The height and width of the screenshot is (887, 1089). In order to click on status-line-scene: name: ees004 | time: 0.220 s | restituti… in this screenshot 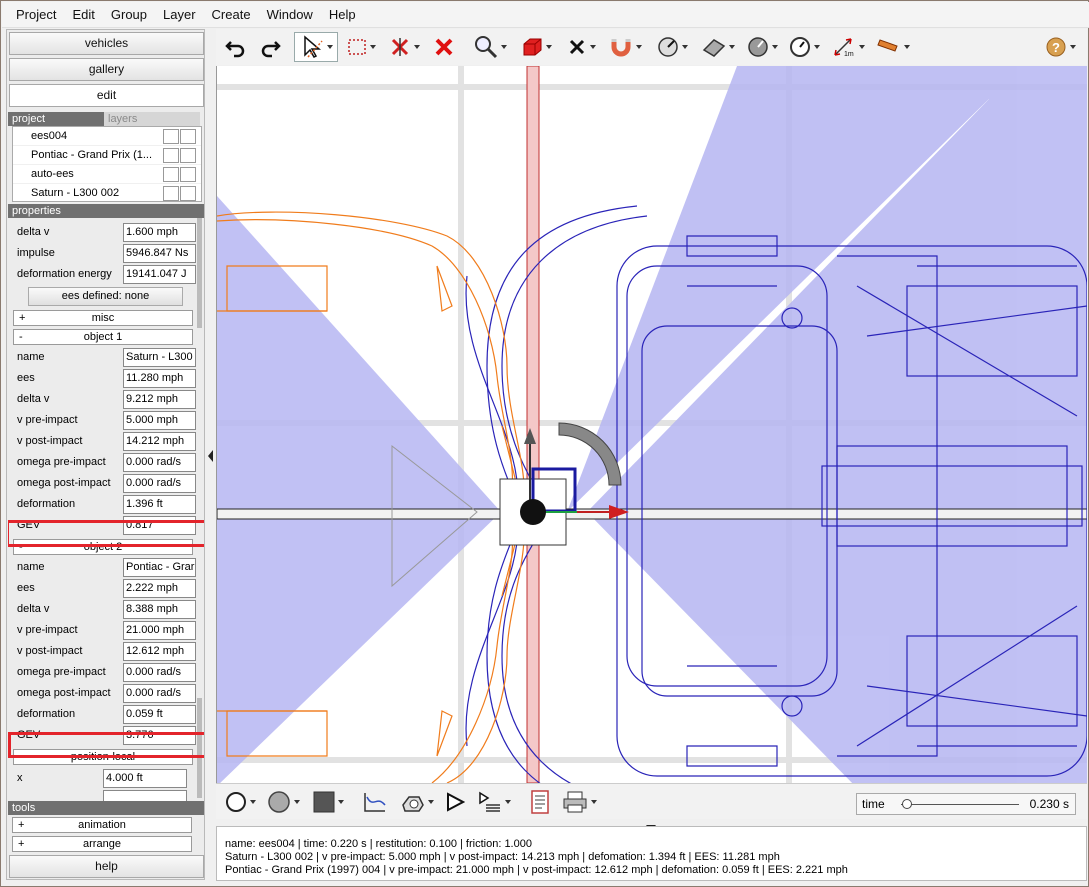, I will do `click(378, 844)`.